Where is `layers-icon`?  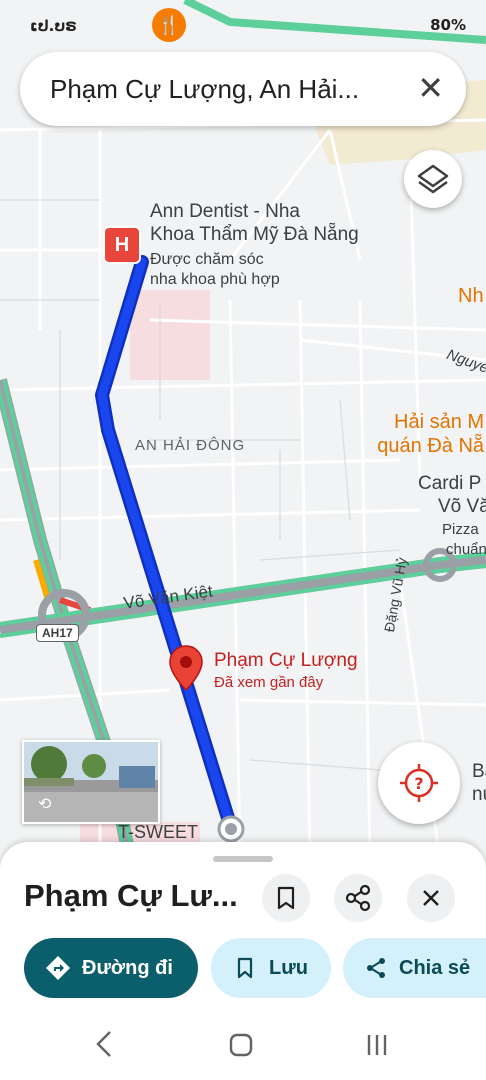 layers-icon is located at coordinates (433, 179).